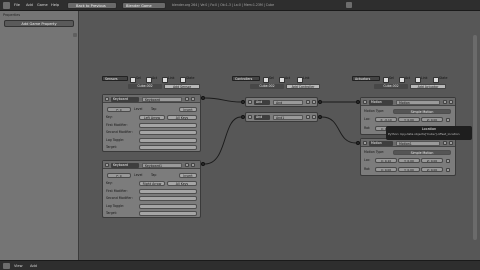 The width and height of the screenshot is (480, 270). What do you see at coordinates (268, 79) in the screenshot?
I see `controllers-sel-checkbox: Sel` at bounding box center [268, 79].